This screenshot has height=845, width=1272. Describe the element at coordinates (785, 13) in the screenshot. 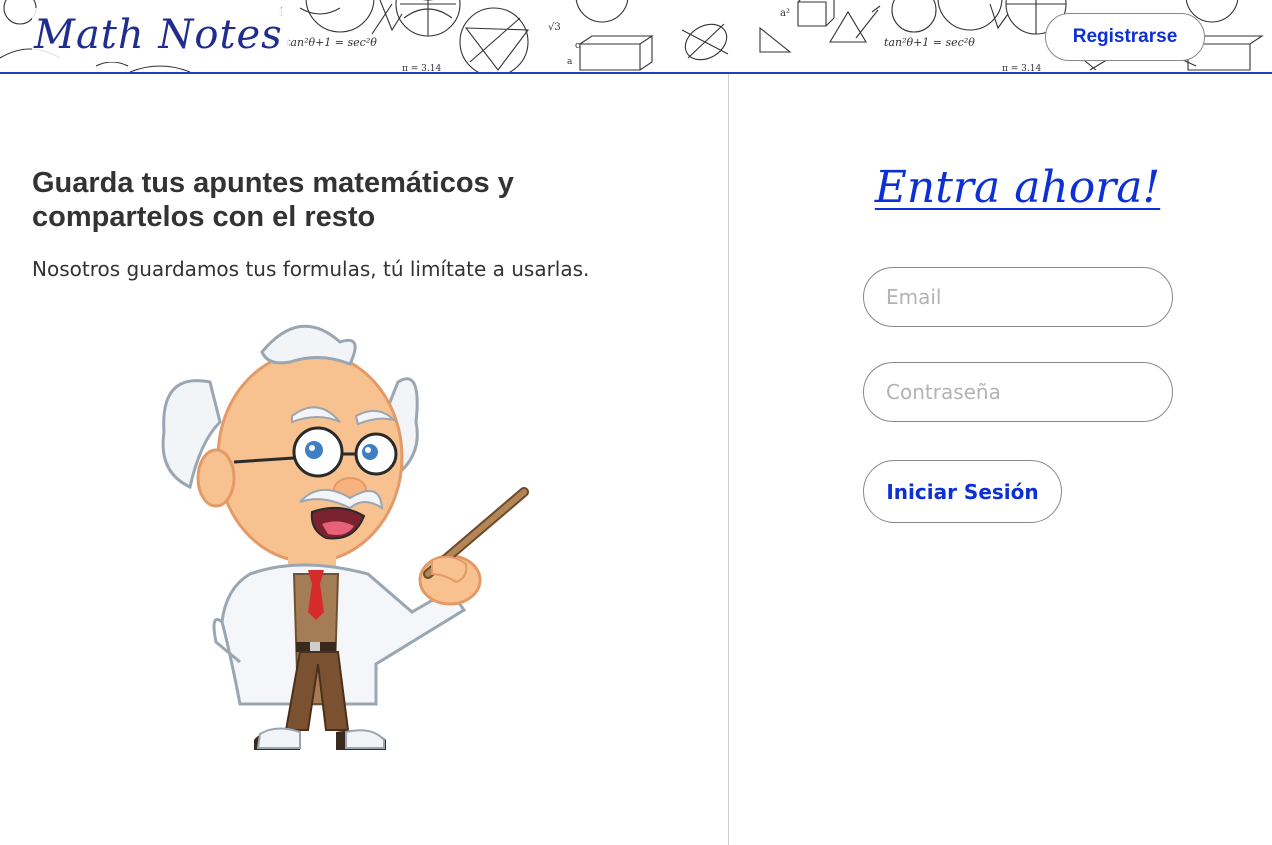

I see `svg-text: a²` at that location.